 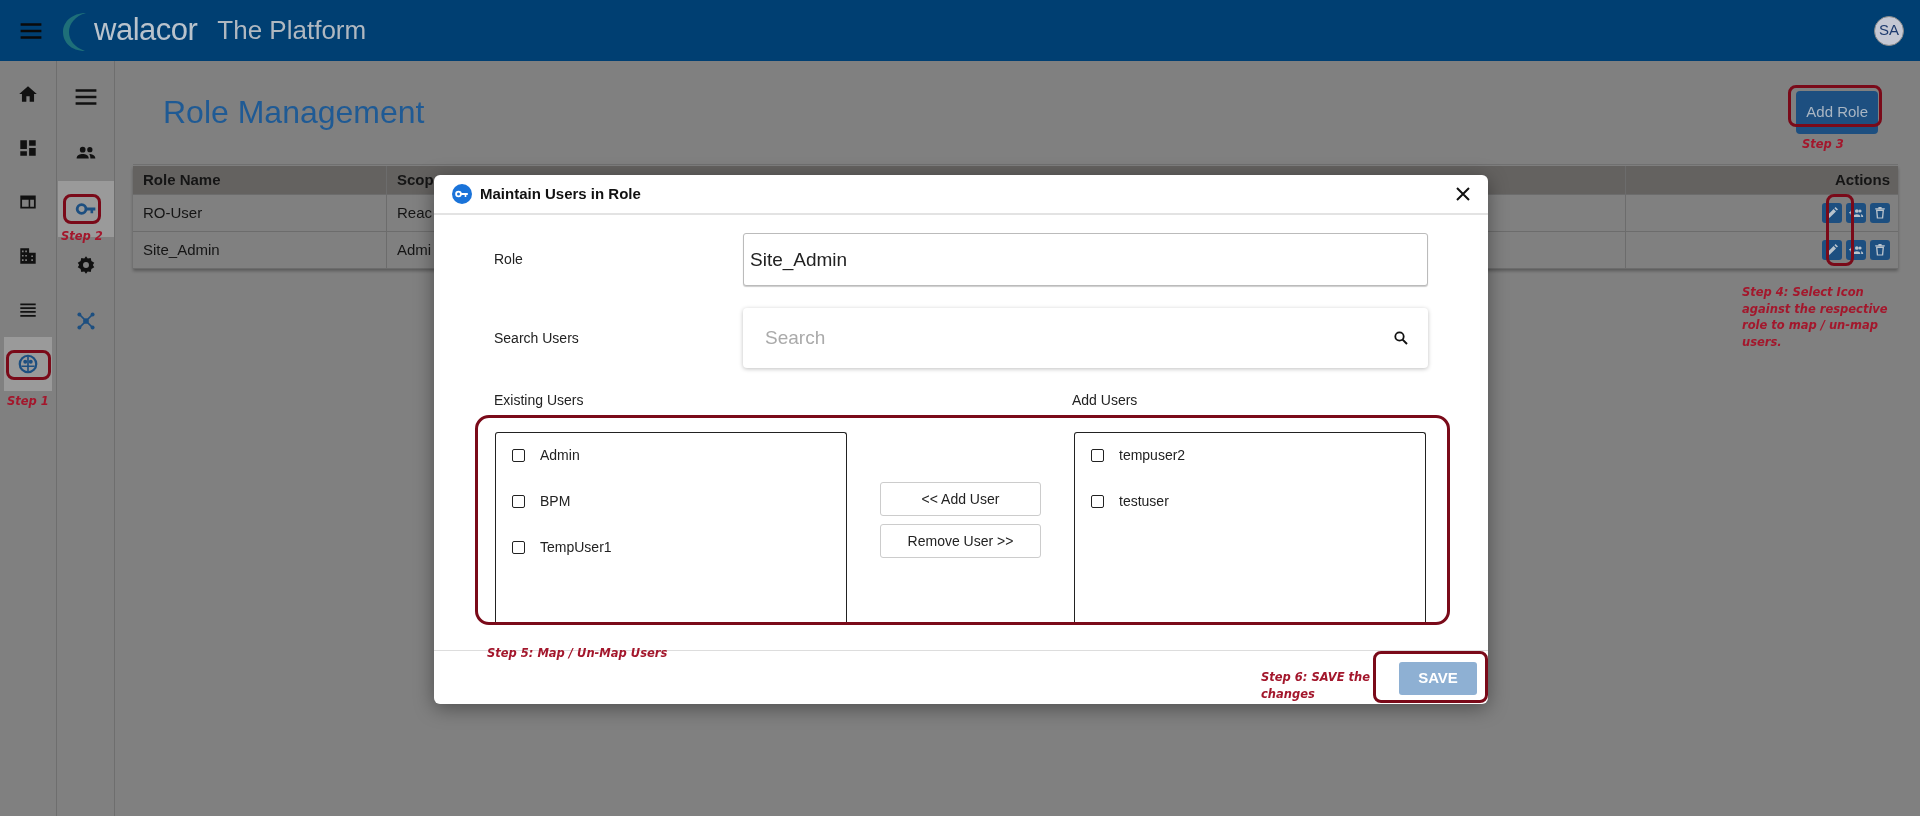 What do you see at coordinates (260, 180) in the screenshot?
I see `column-header: Role Name` at bounding box center [260, 180].